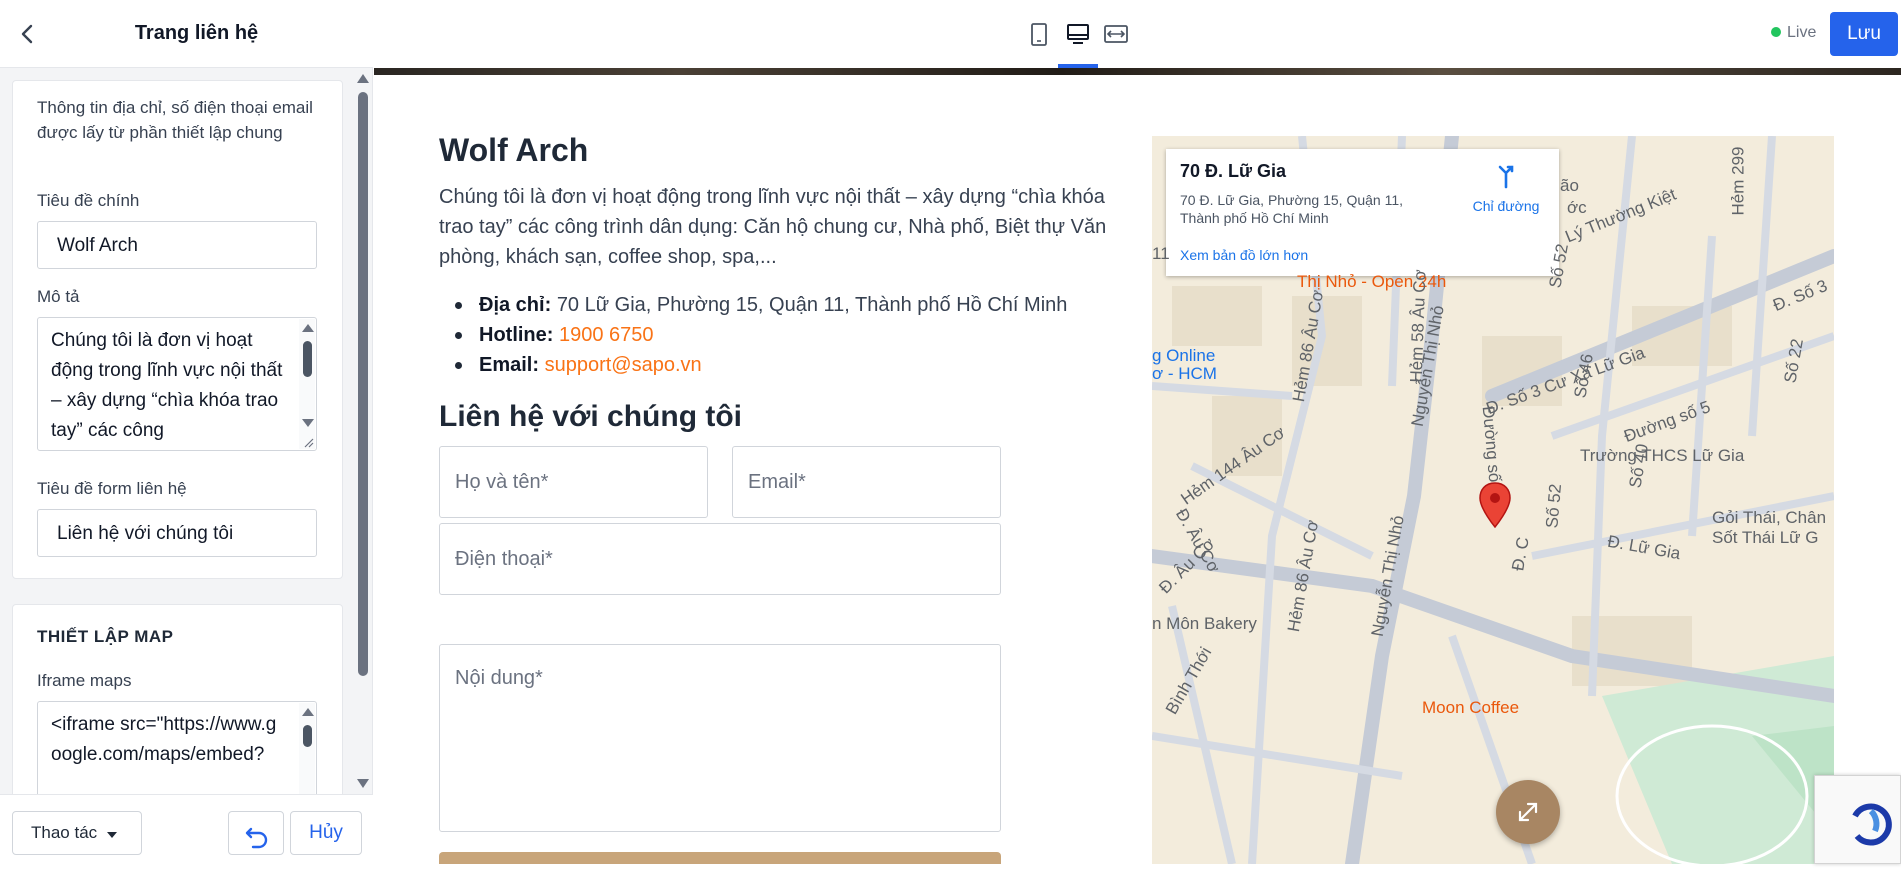 The height and width of the screenshot is (870, 1901). Describe the element at coordinates (1577, 207) in the screenshot. I see `map-label: ớc` at that location.